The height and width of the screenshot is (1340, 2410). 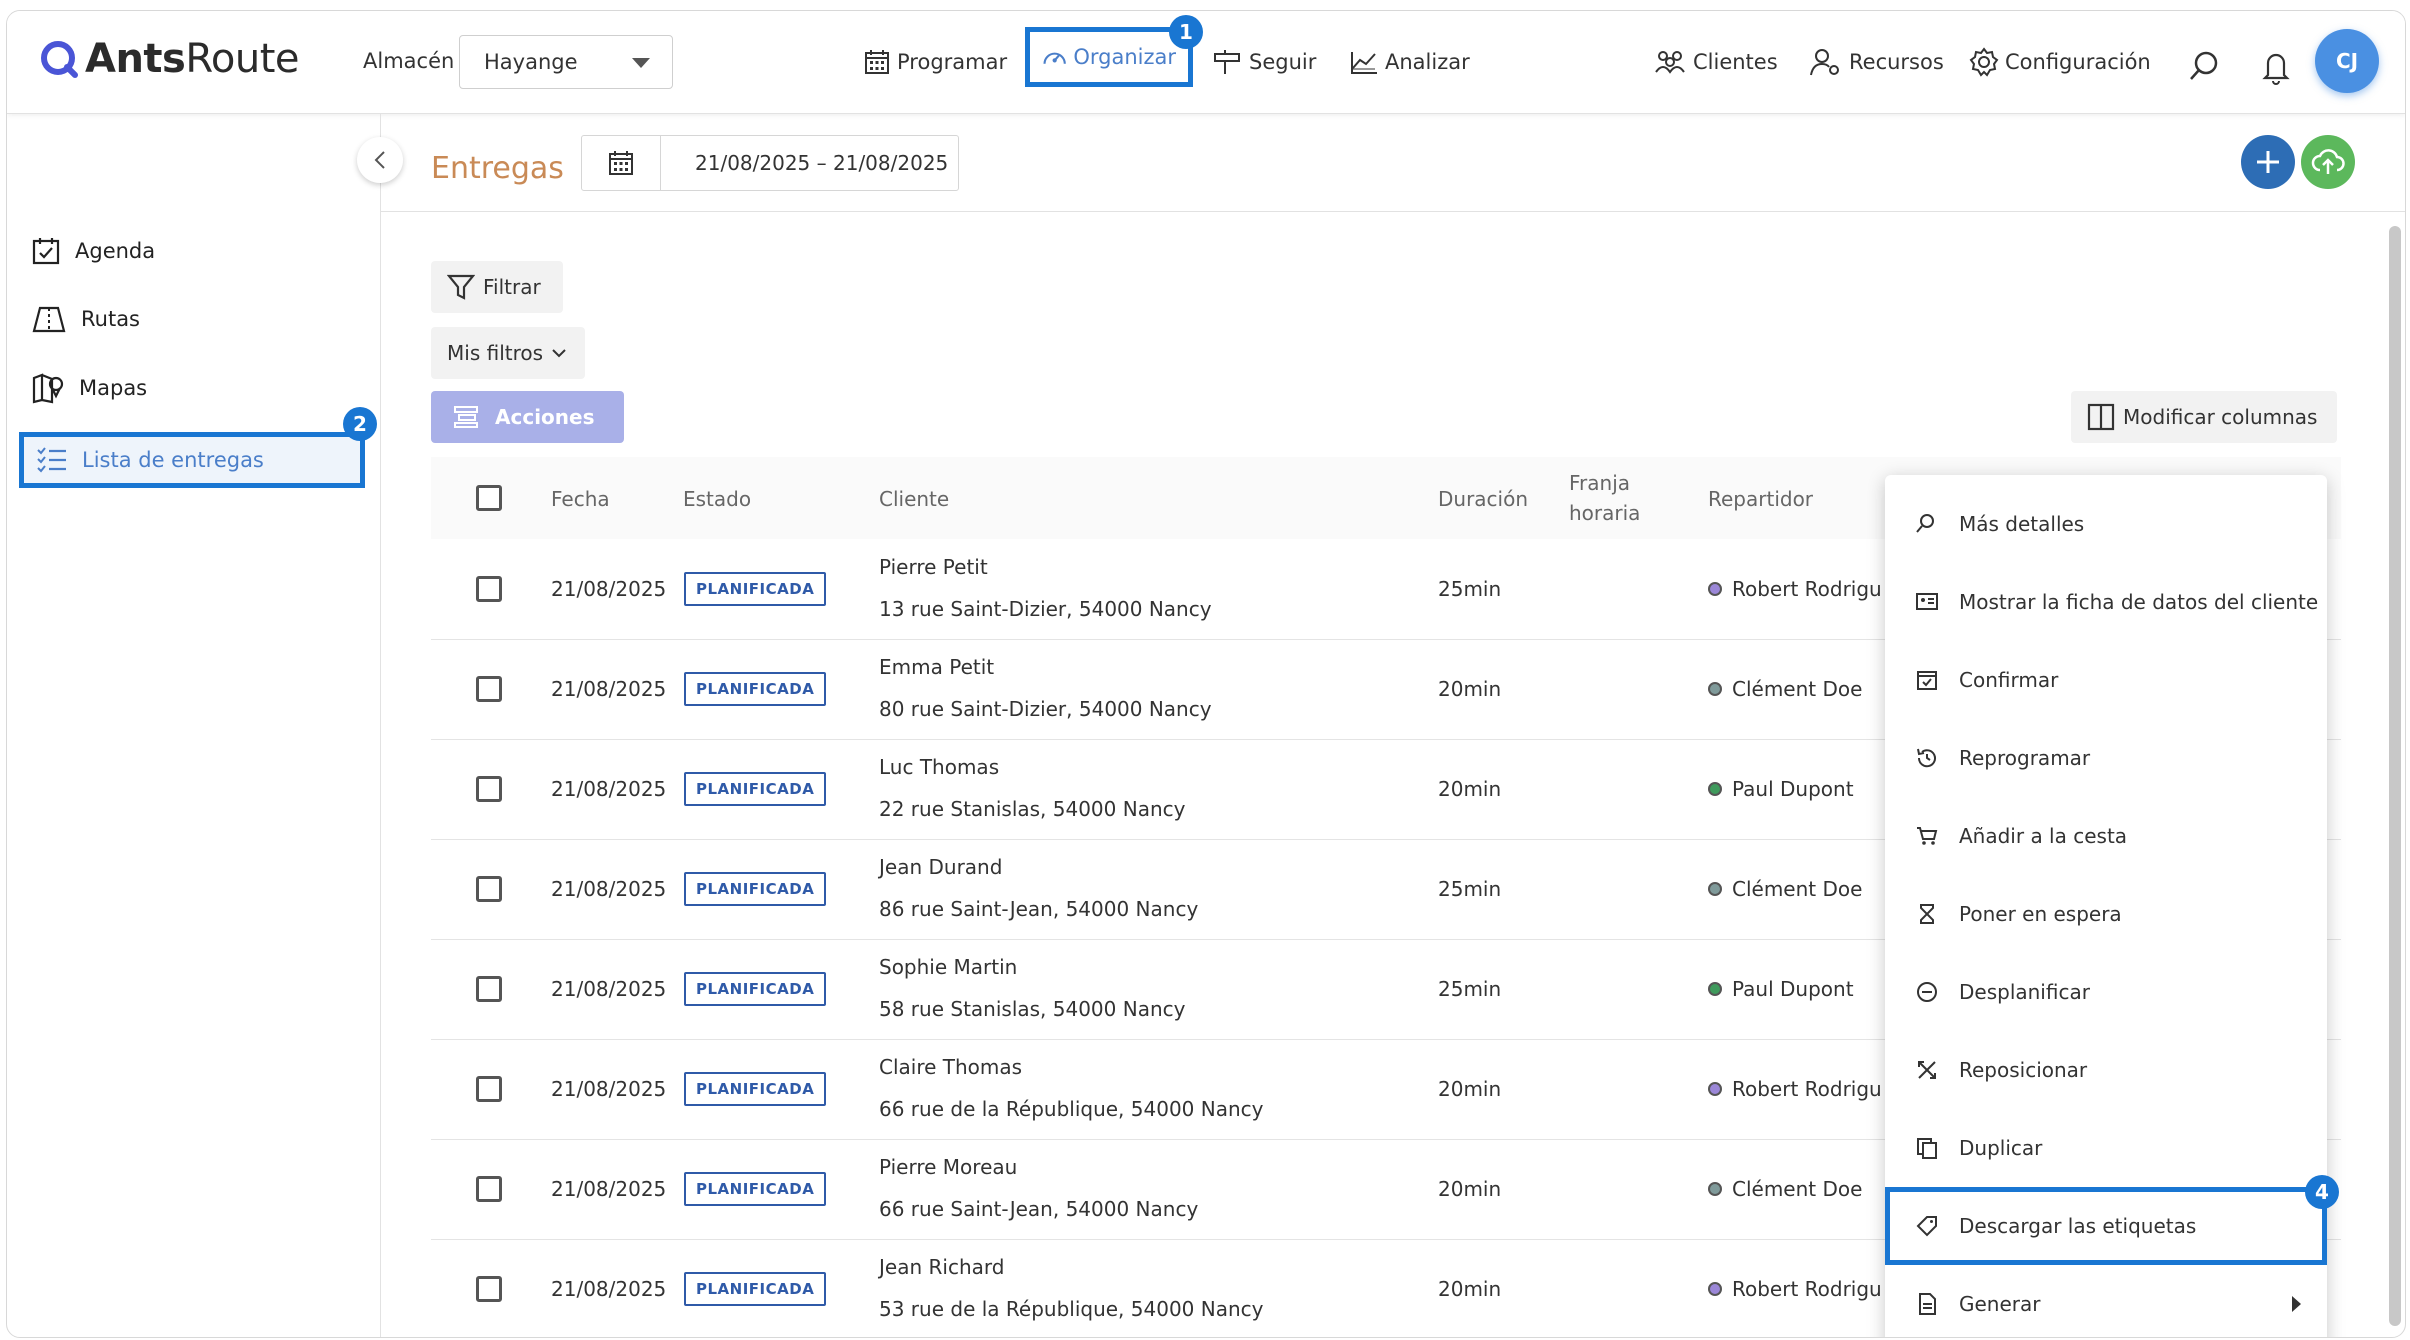 I want to click on column-header-estado: Estado, so click(x=717, y=499).